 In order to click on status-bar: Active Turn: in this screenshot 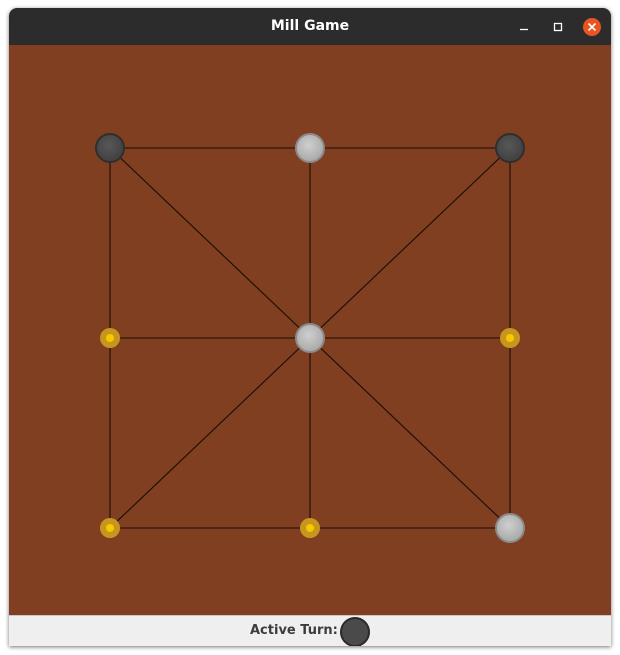, I will do `click(310, 630)`.